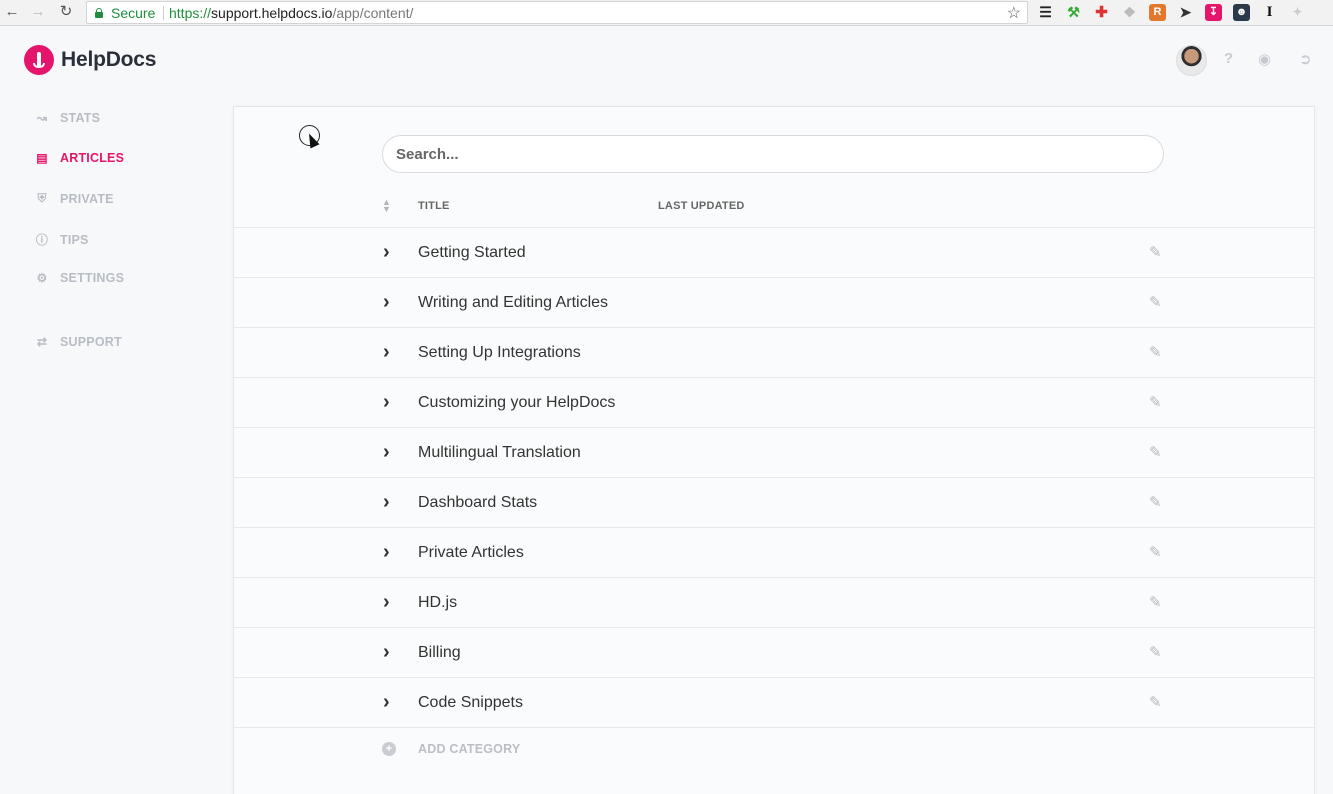  I want to click on category-title: Customizing your HelpDocs, so click(516, 403).